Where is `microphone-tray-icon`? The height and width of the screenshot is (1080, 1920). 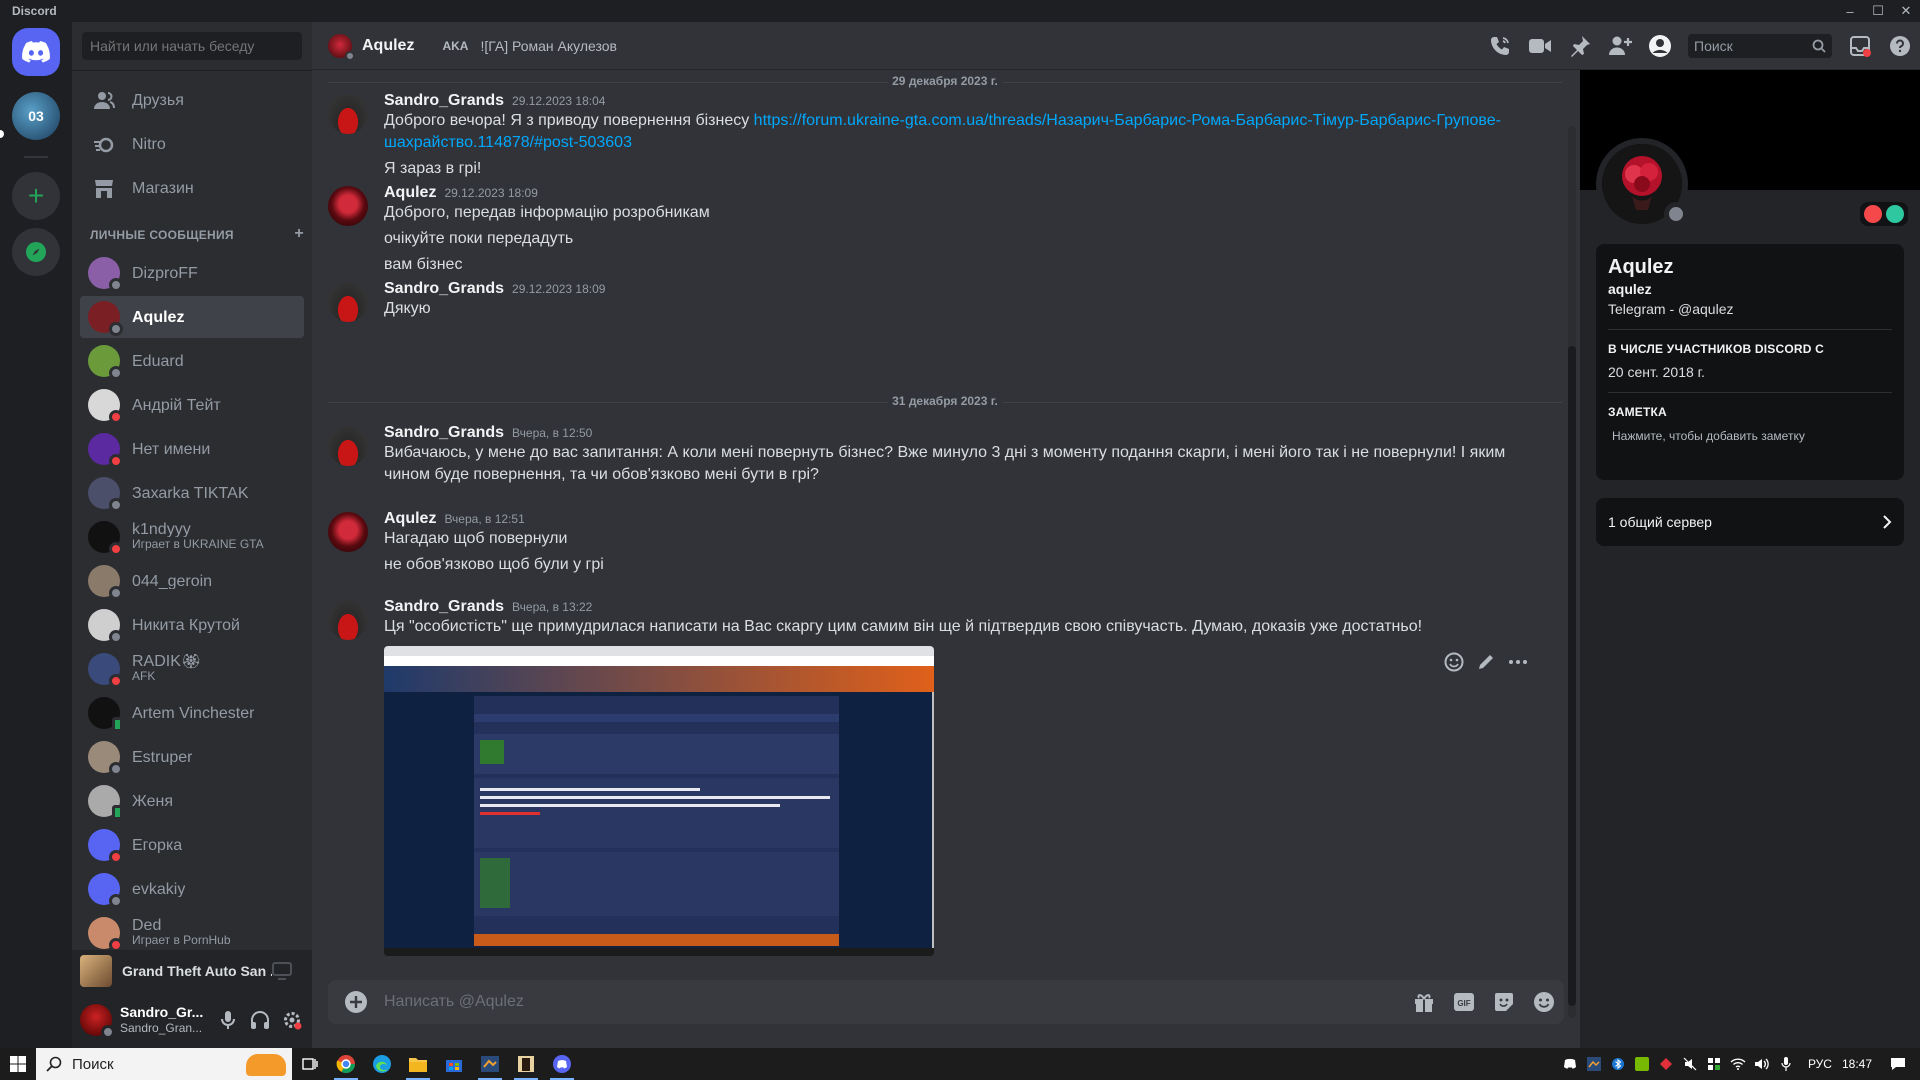
microphone-tray-icon is located at coordinates (1786, 1064).